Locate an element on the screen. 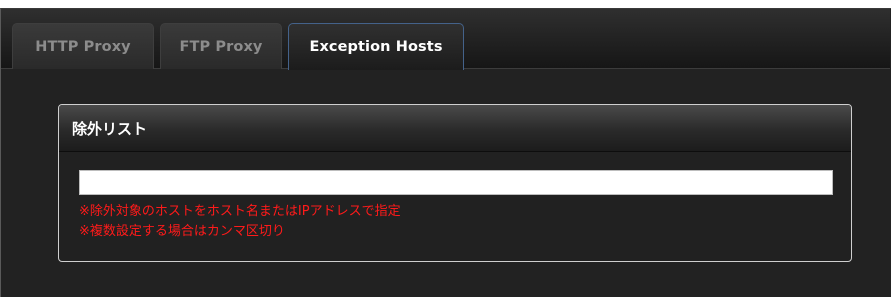 Image resolution: width=891 pixels, height=297 pixels. tab-http-proxy-label: HTTP Proxy is located at coordinates (83, 46).